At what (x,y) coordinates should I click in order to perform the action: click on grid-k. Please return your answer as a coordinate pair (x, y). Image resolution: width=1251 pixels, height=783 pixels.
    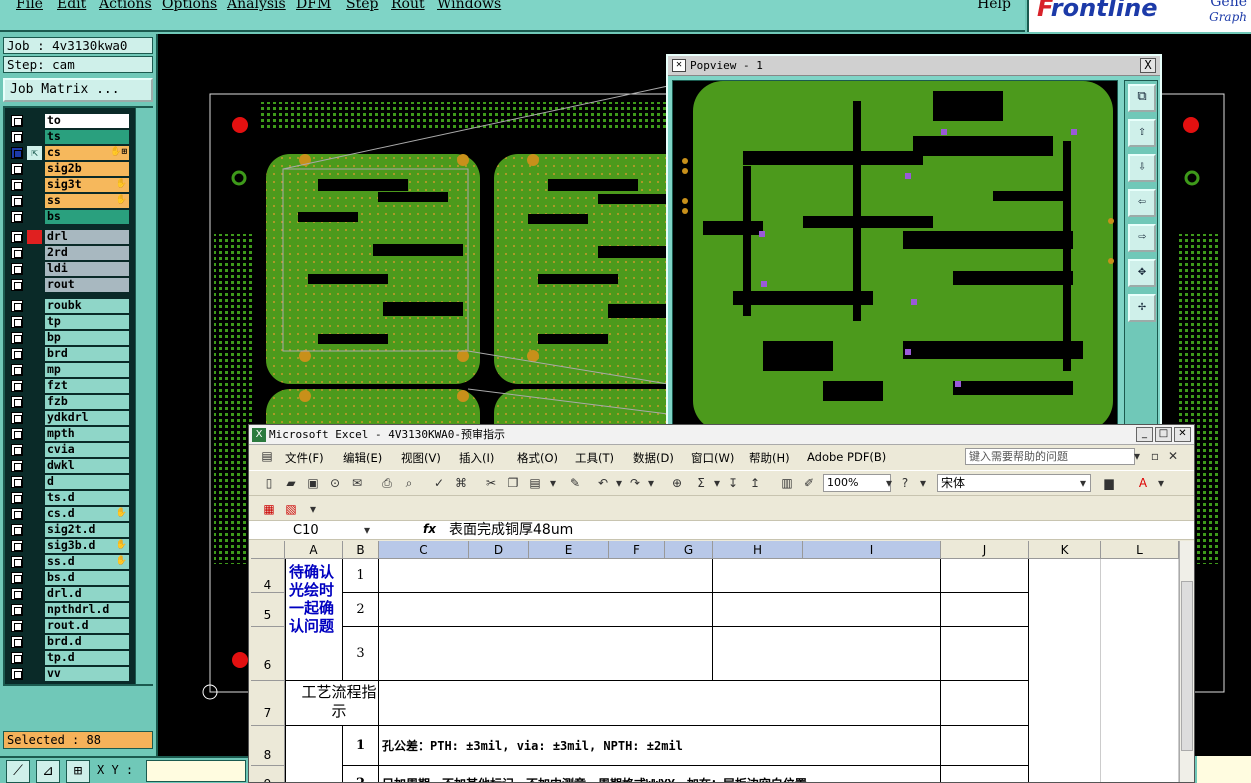
    Looking at the image, I should click on (1065, 670).